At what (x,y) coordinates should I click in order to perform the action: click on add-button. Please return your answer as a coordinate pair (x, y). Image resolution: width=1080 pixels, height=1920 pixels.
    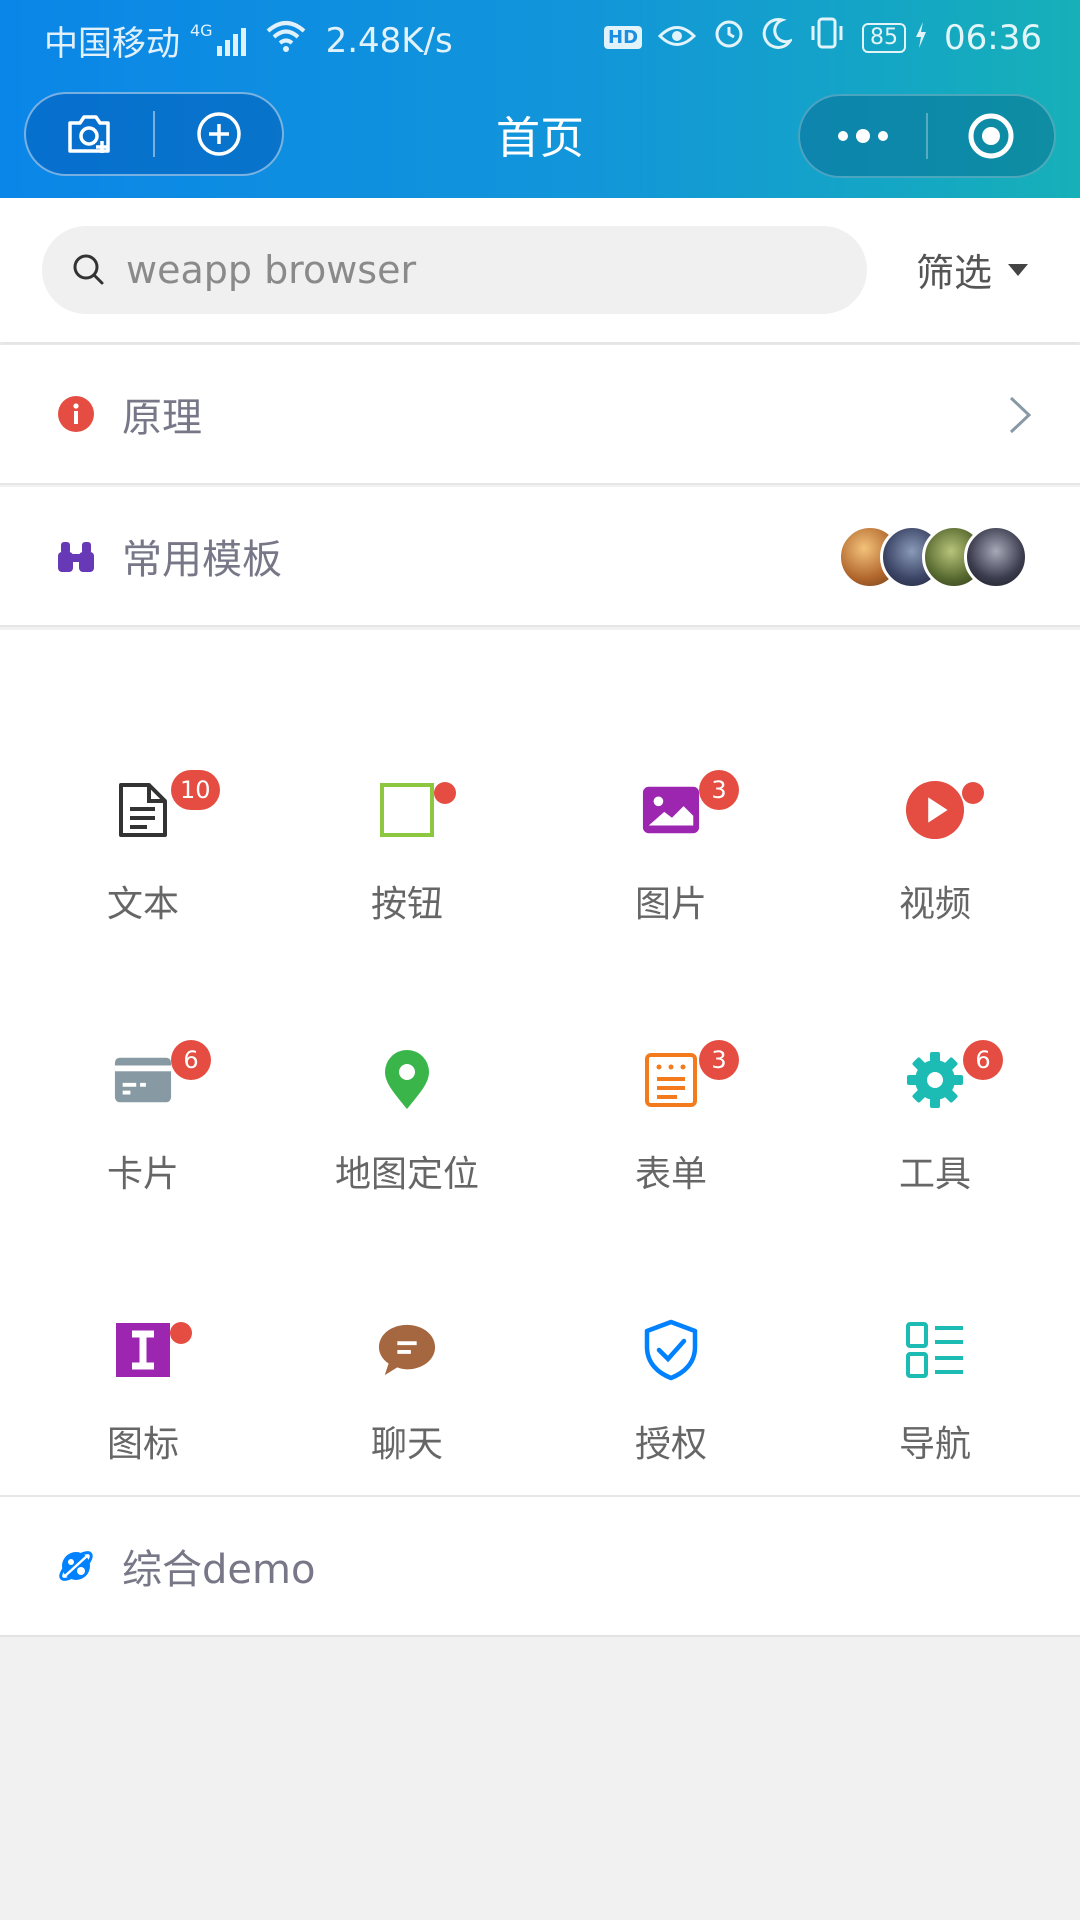
    Looking at the image, I should click on (218, 134).